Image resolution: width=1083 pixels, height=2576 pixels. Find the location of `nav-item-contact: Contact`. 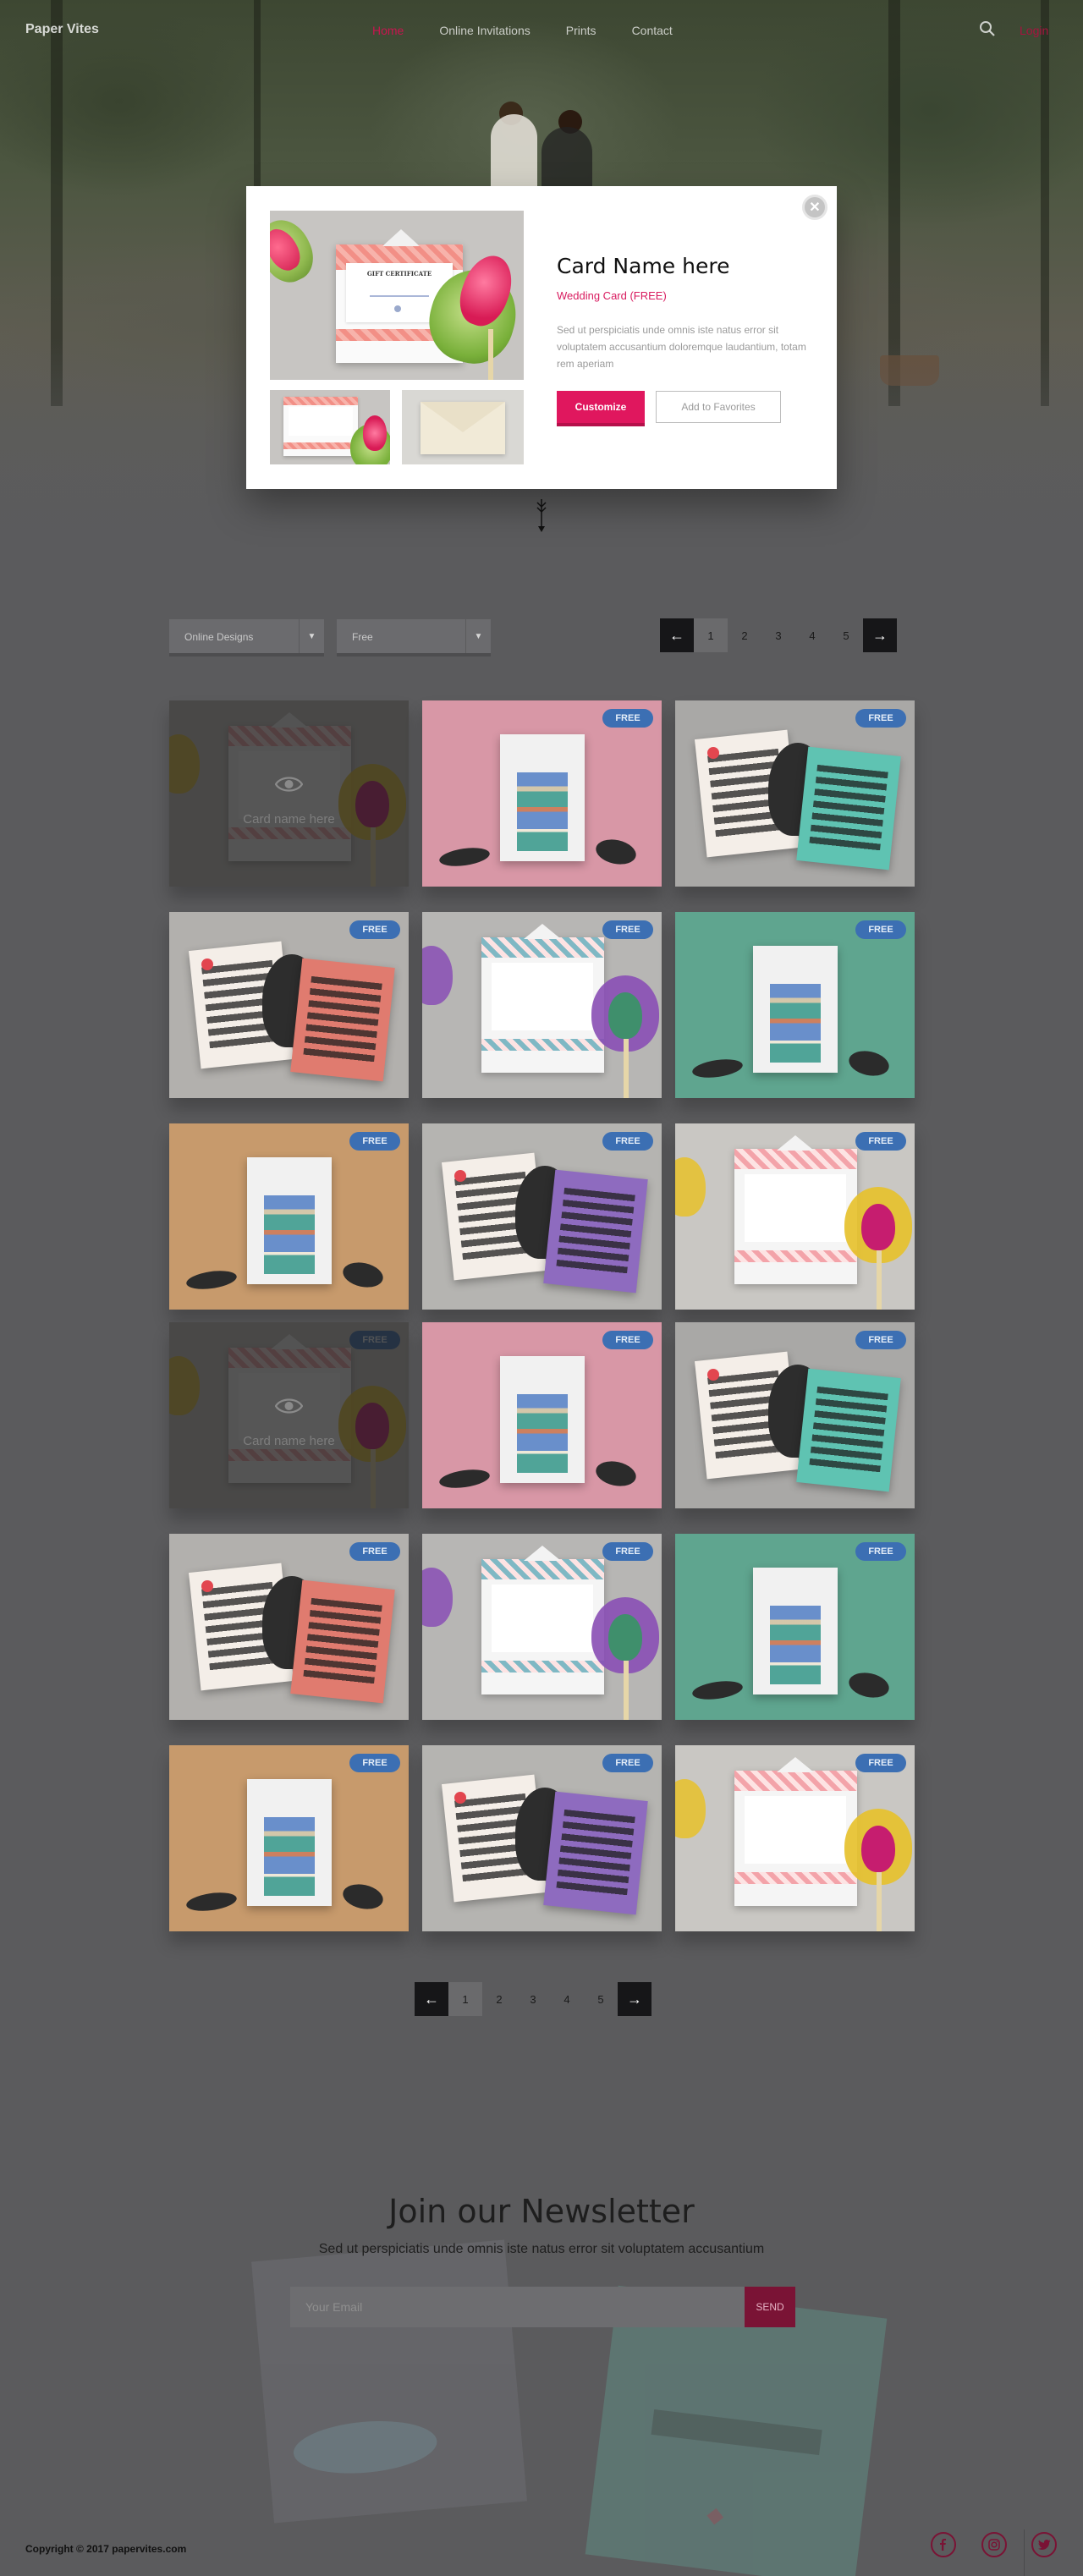

nav-item-contact: Contact is located at coordinates (652, 31).